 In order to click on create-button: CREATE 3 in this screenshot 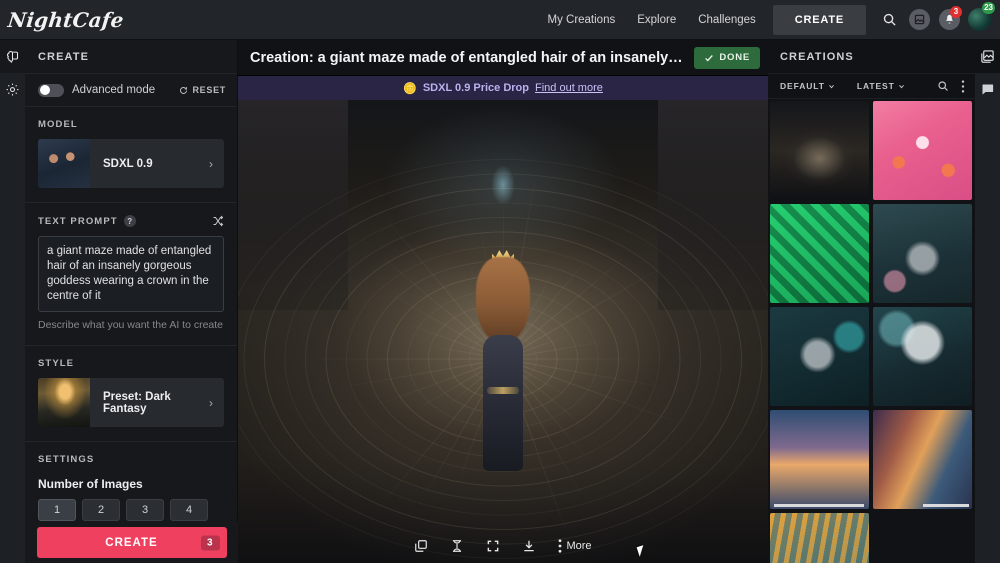, I will do `click(131, 542)`.